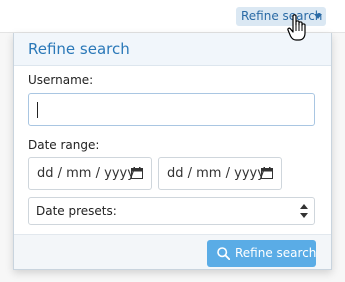 This screenshot has width=345, height=282. What do you see at coordinates (172, 251) in the screenshot?
I see `menu-footer: Refine search` at bounding box center [172, 251].